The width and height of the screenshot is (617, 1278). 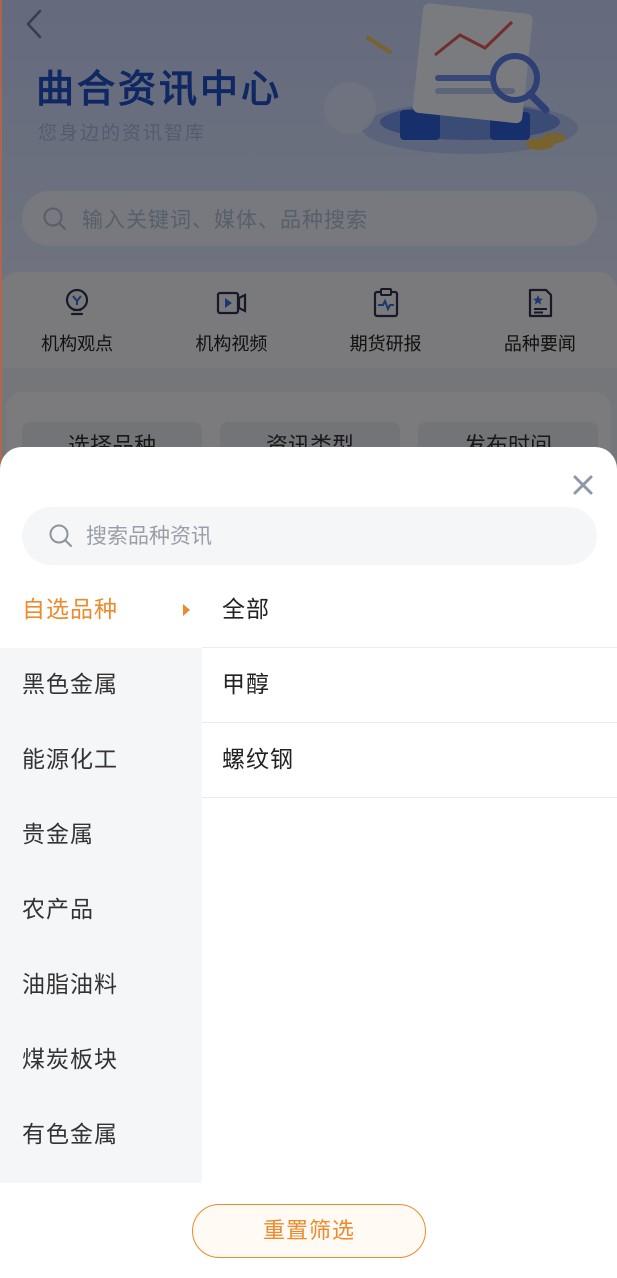 I want to click on close-icon, so click(x=583, y=485).